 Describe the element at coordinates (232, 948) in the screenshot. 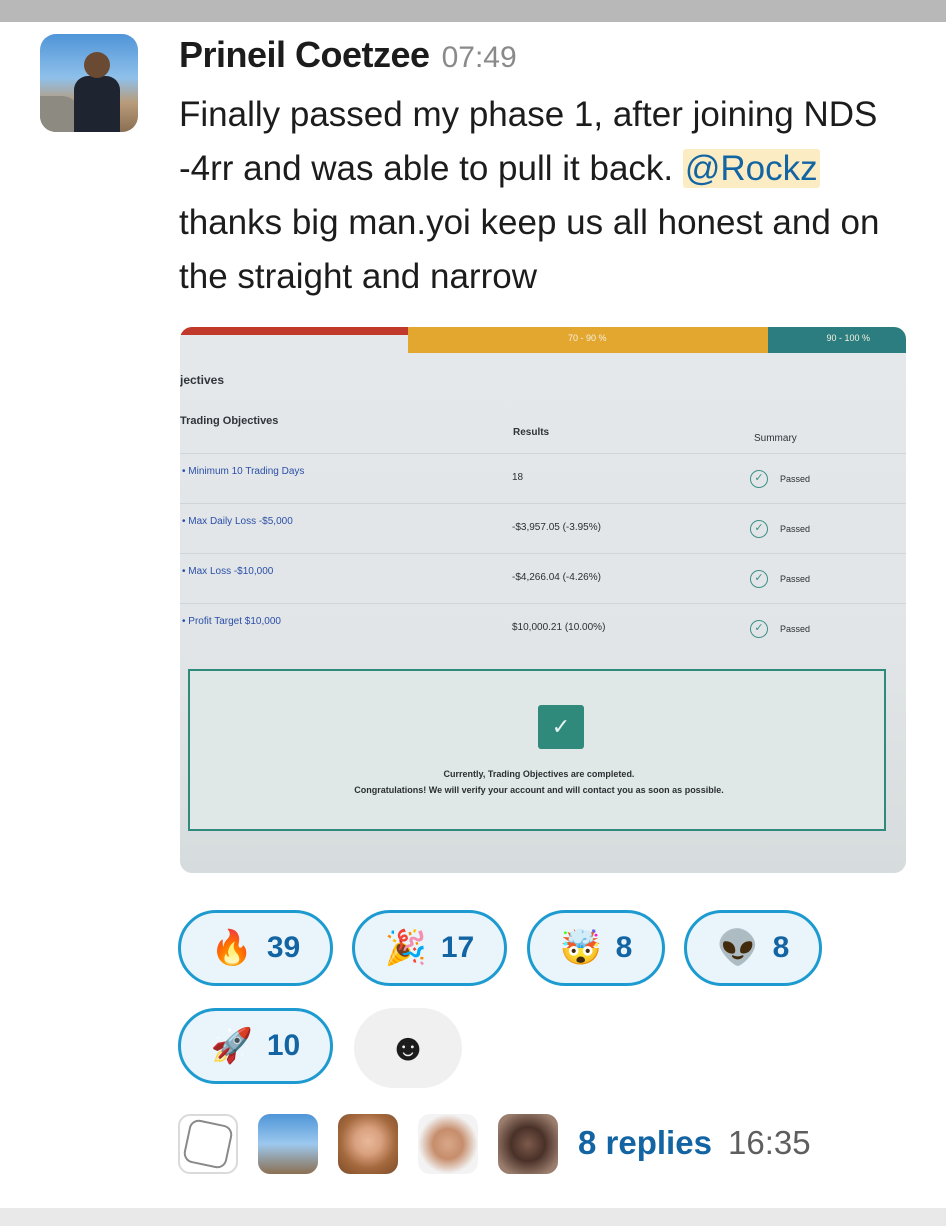

I see `fire-icon: 🔥` at that location.